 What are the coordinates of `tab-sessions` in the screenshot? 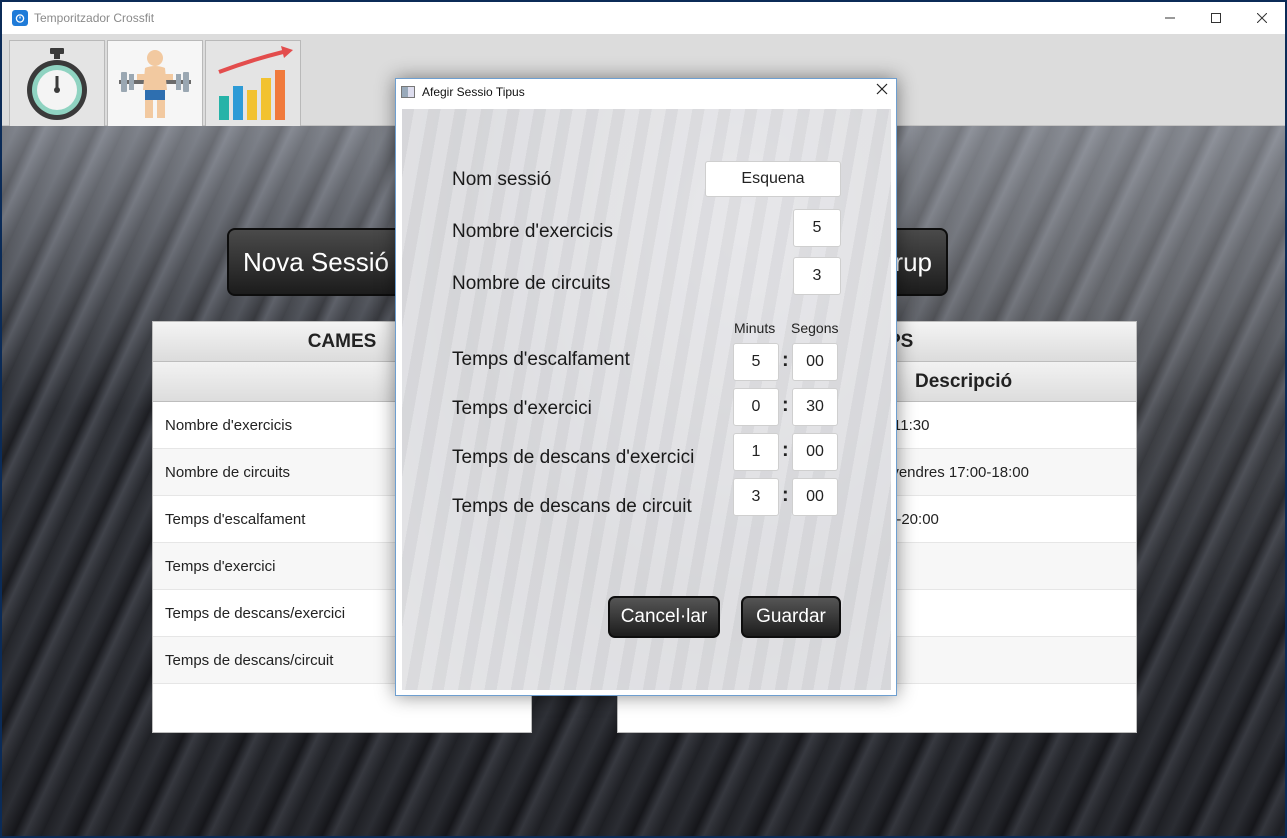 It's located at (155, 83).